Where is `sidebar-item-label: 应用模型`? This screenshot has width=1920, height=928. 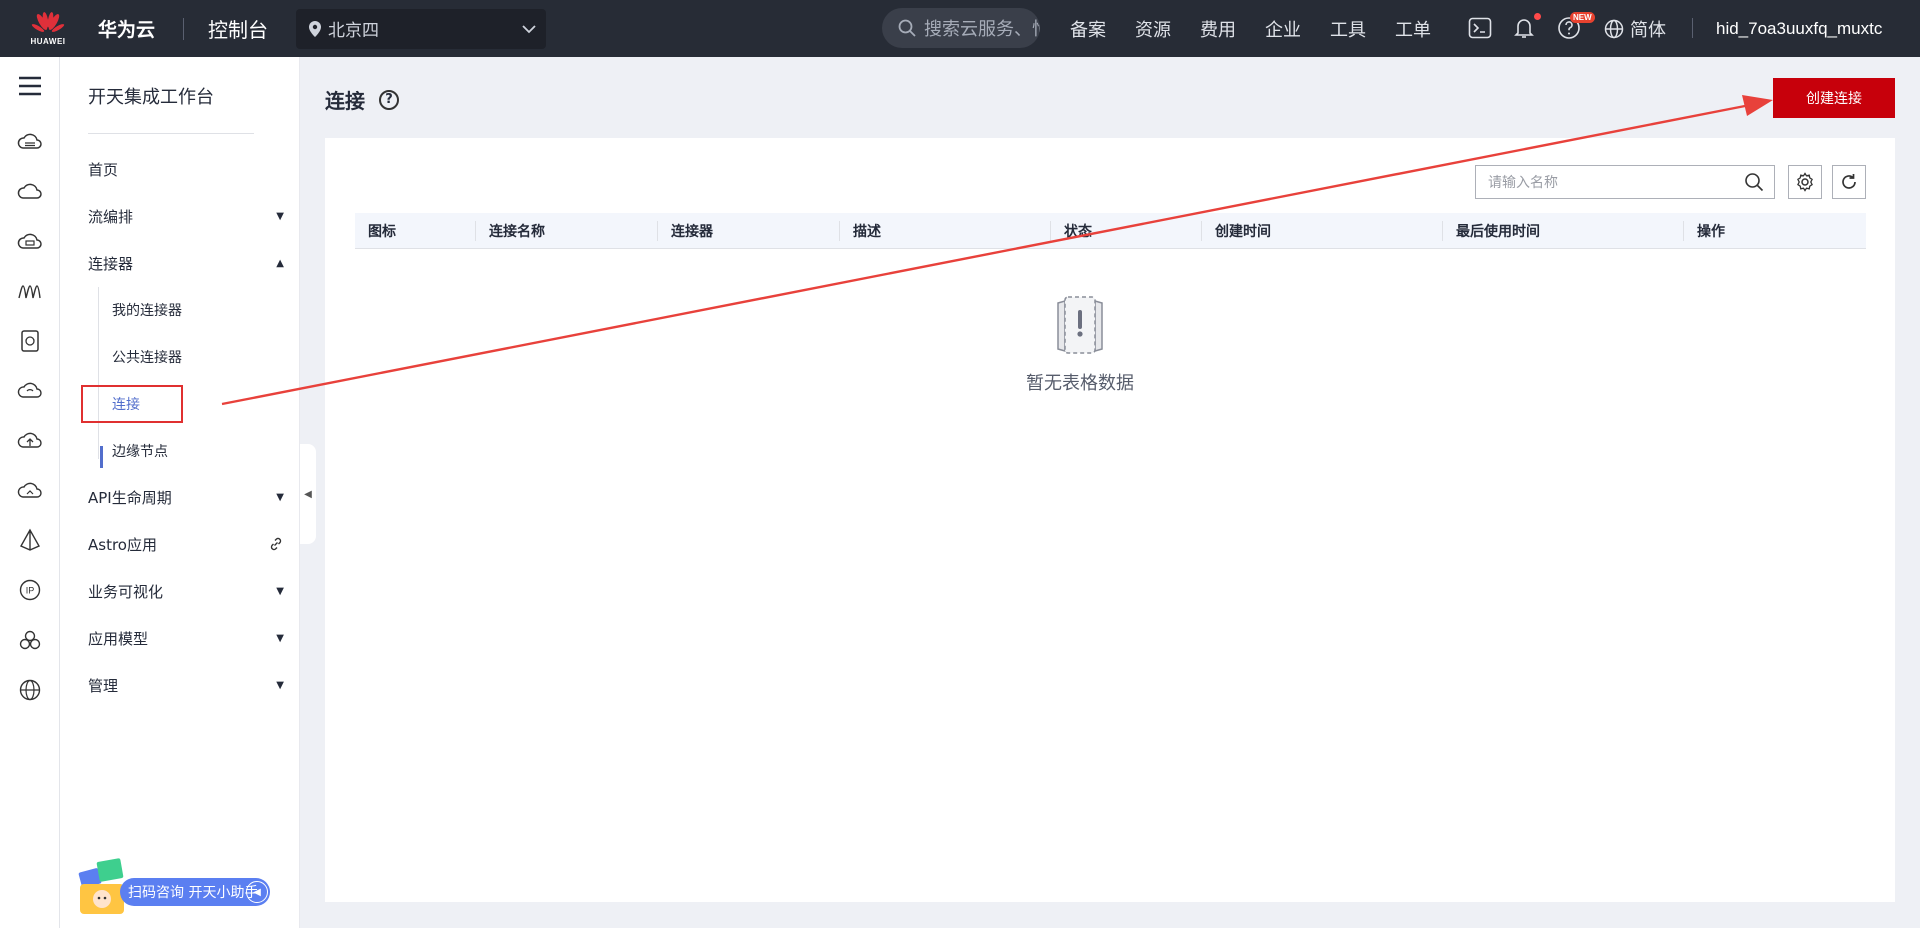 sidebar-item-label: 应用模型 is located at coordinates (118, 638).